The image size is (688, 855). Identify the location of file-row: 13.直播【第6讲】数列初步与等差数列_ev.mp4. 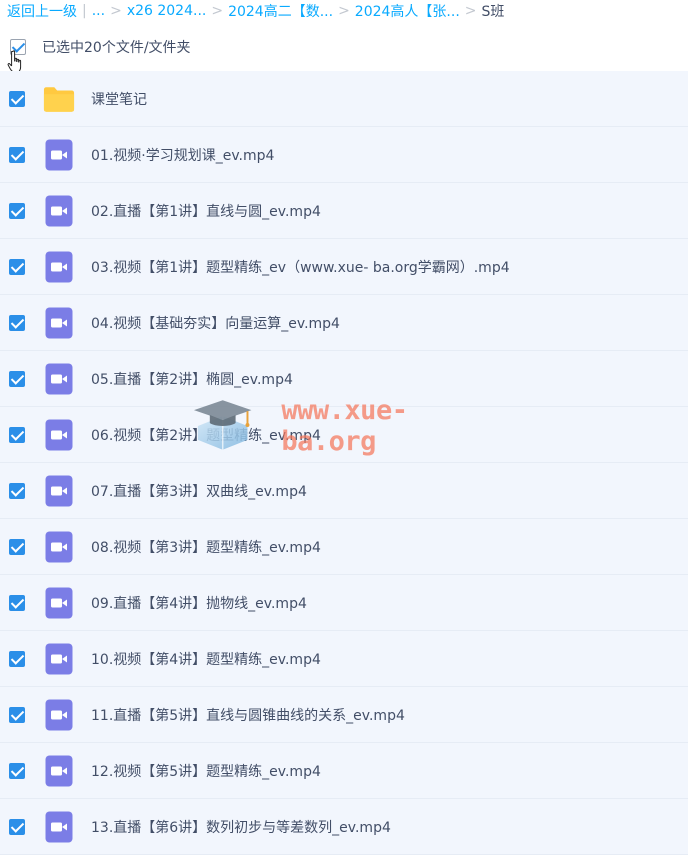
(344, 827).